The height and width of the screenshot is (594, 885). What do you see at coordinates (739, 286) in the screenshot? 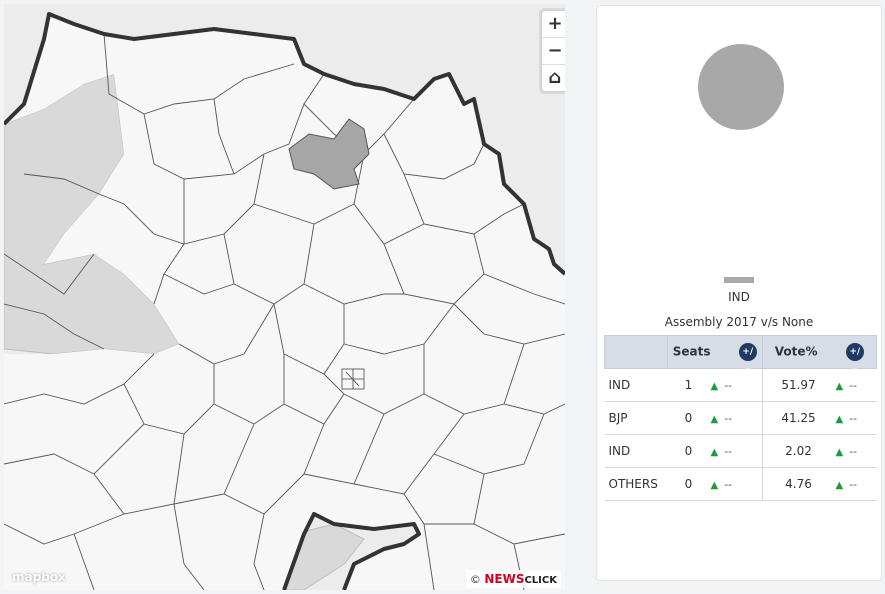
I see `pie-legend: IND` at bounding box center [739, 286].